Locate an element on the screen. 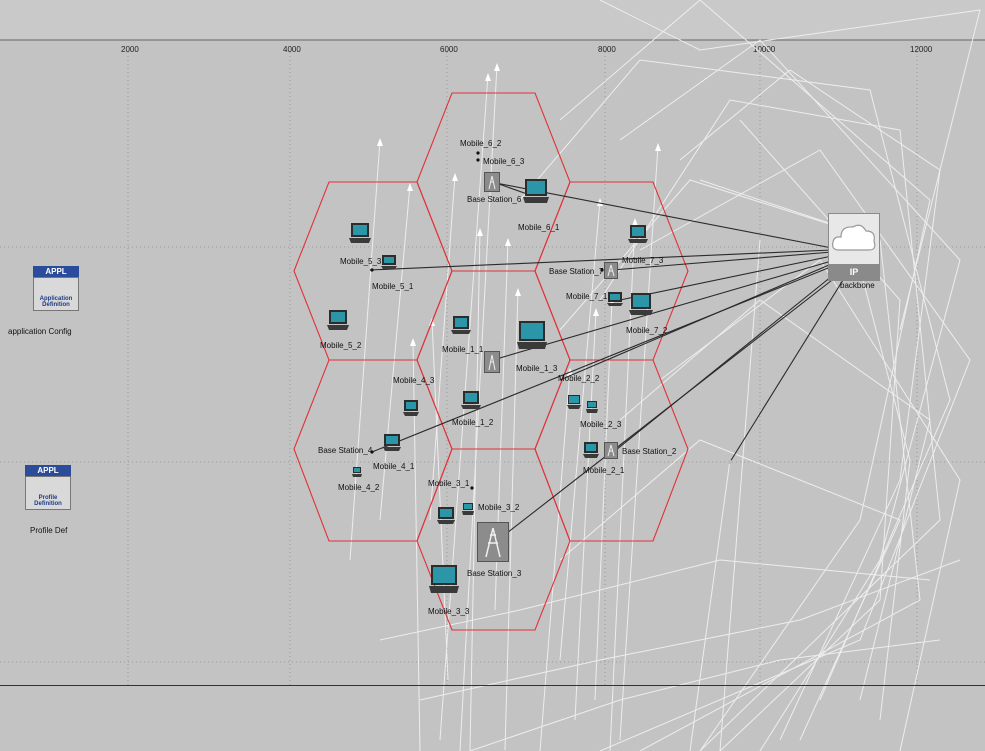  node-label: Mobile_6_2 is located at coordinates (481, 143).